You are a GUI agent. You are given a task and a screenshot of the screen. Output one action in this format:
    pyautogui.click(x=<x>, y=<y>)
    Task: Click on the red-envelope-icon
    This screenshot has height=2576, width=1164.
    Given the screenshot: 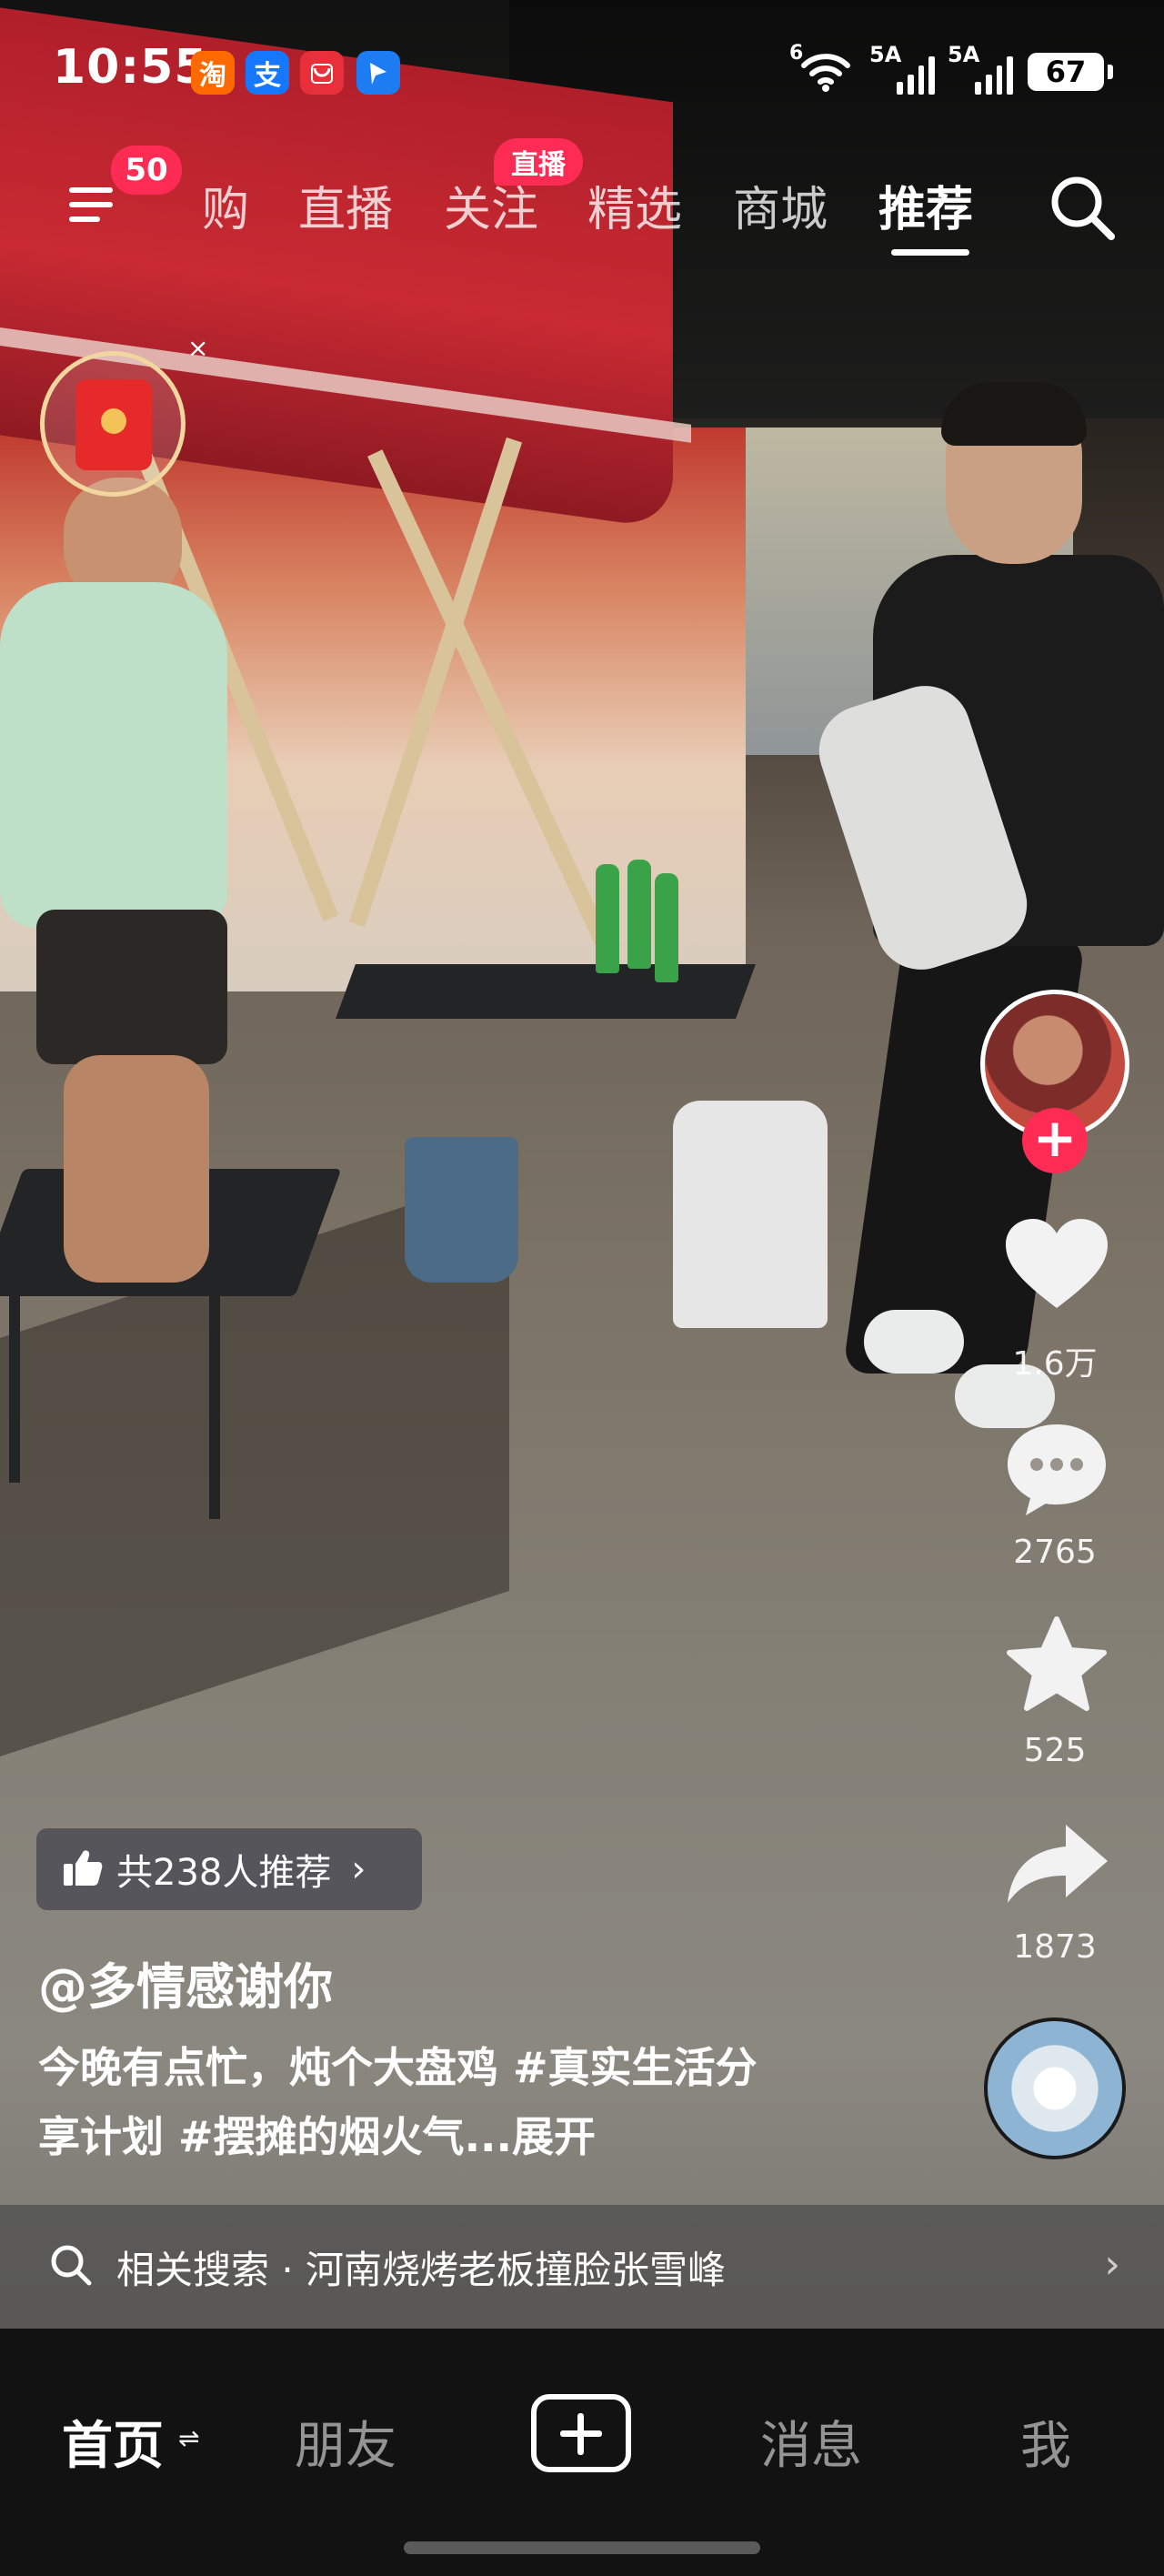 What is the action you would take?
    pyautogui.click(x=114, y=424)
    